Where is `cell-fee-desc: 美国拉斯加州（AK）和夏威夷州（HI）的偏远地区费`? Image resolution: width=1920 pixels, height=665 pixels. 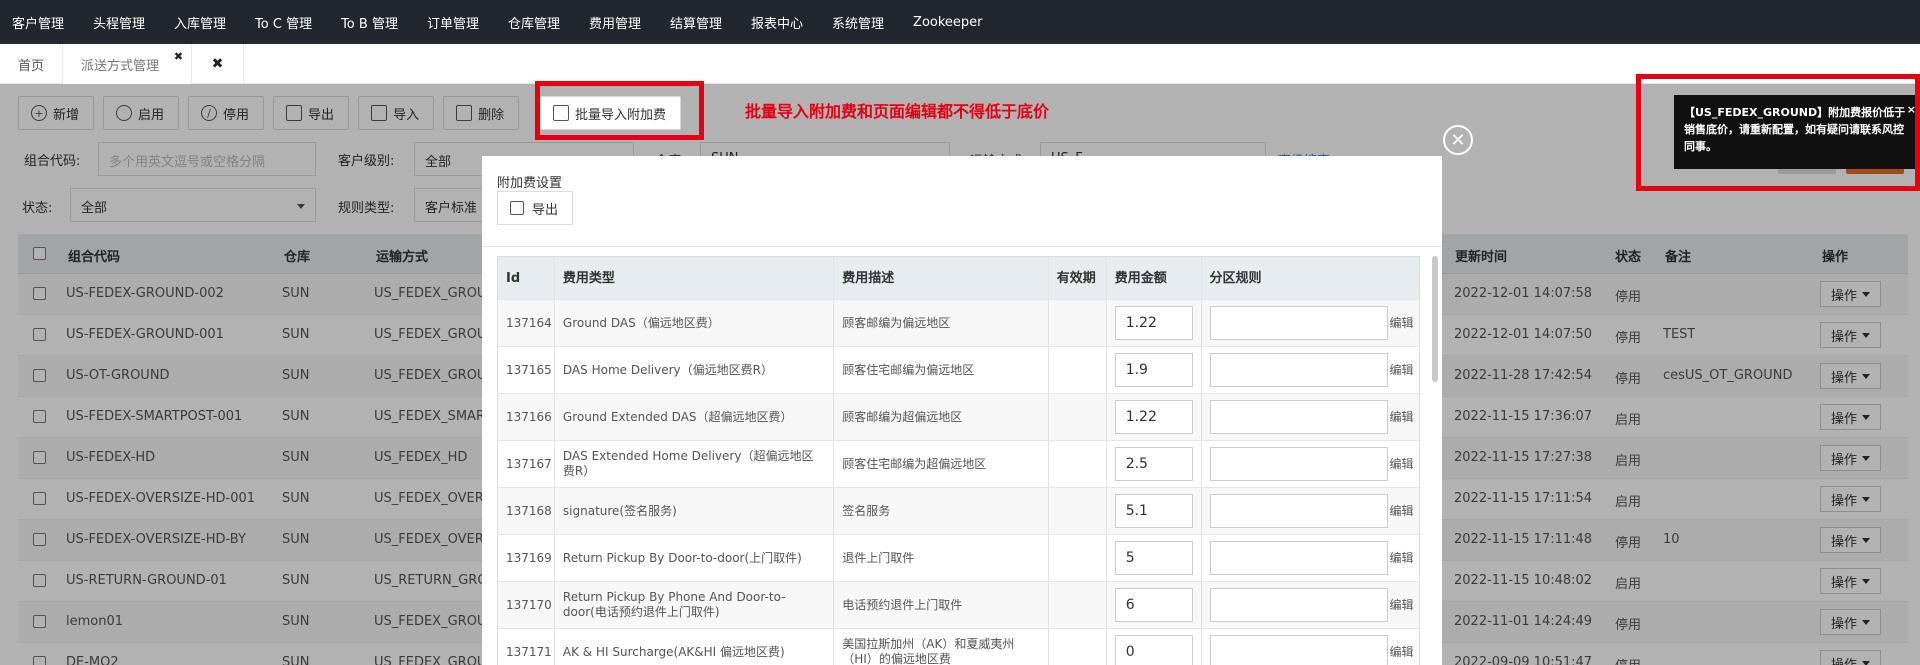
cell-fee-desc: 美国拉斯加州（AK）和夏威夷州（HI）的偏远地区费 is located at coordinates (941, 647).